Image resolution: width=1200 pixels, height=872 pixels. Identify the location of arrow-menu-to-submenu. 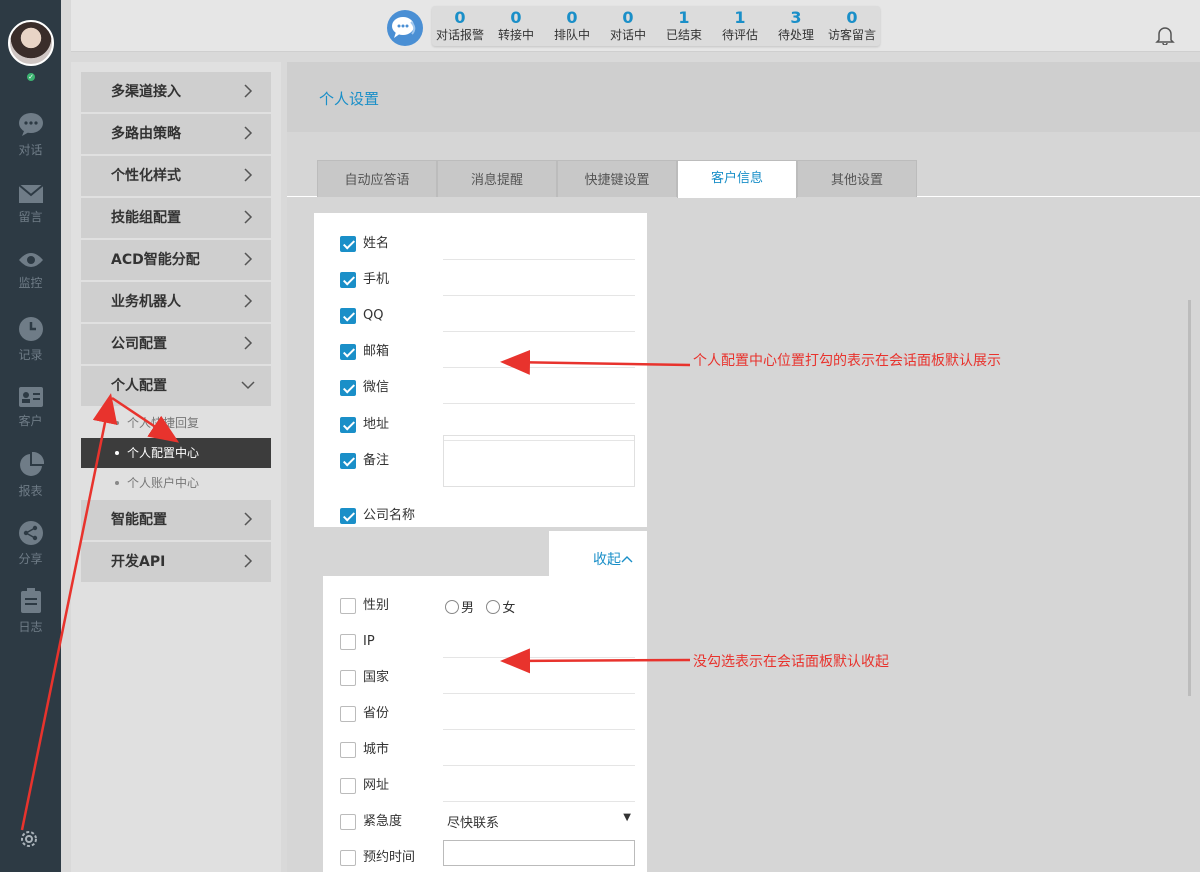
(145, 419).